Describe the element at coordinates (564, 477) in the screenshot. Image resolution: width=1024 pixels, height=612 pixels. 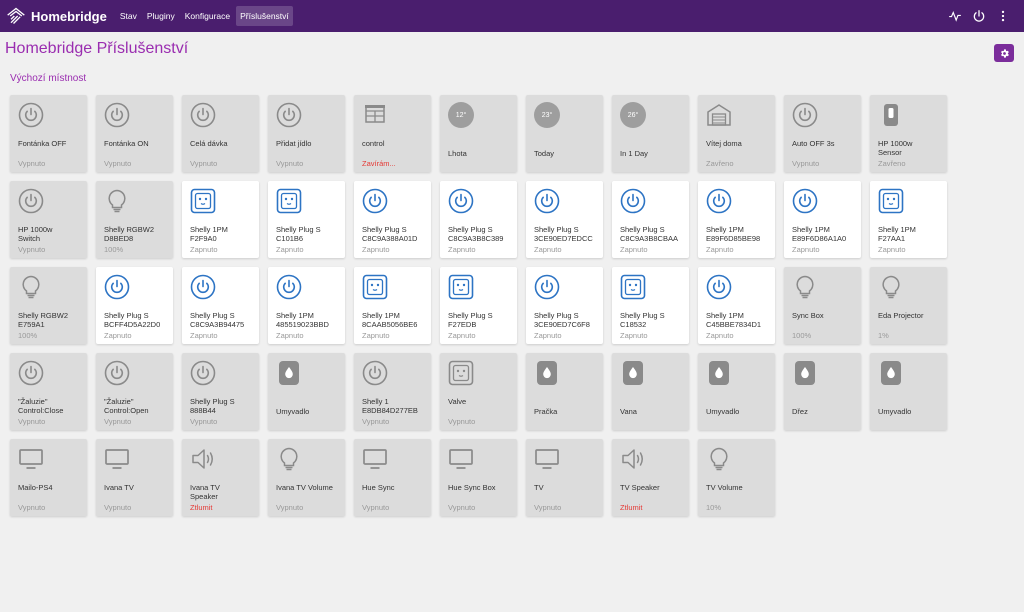
I see `accessory-tile: TV Vypnuto` at that location.